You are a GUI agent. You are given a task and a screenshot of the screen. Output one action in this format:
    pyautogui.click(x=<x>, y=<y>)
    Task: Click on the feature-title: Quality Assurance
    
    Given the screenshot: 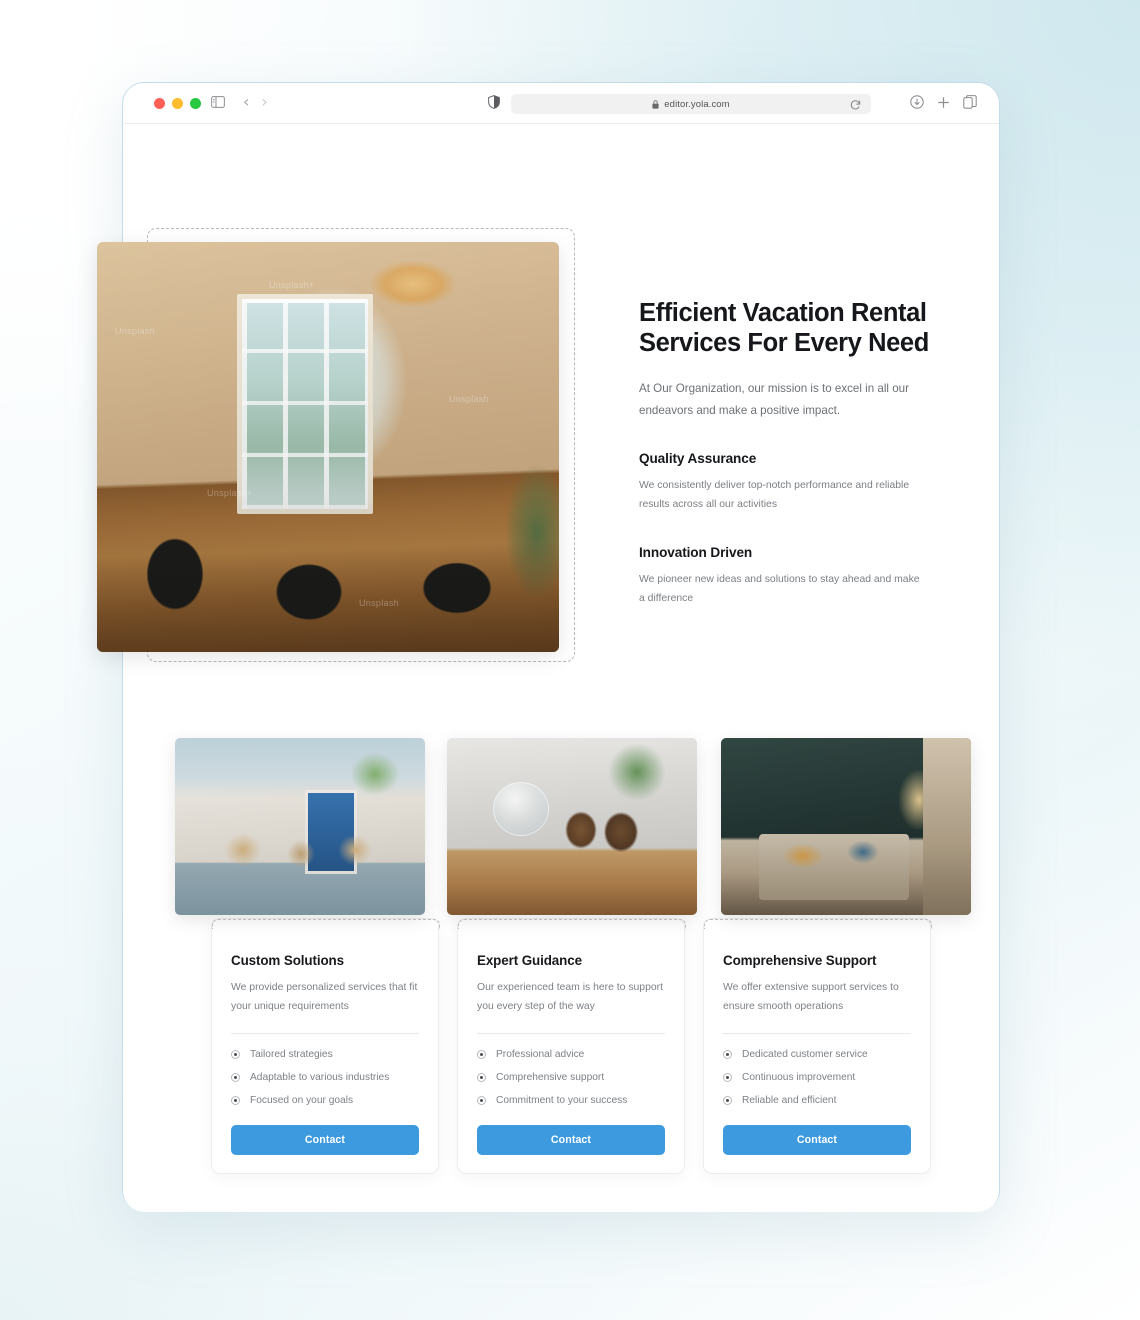 What is the action you would take?
    pyautogui.click(x=698, y=459)
    